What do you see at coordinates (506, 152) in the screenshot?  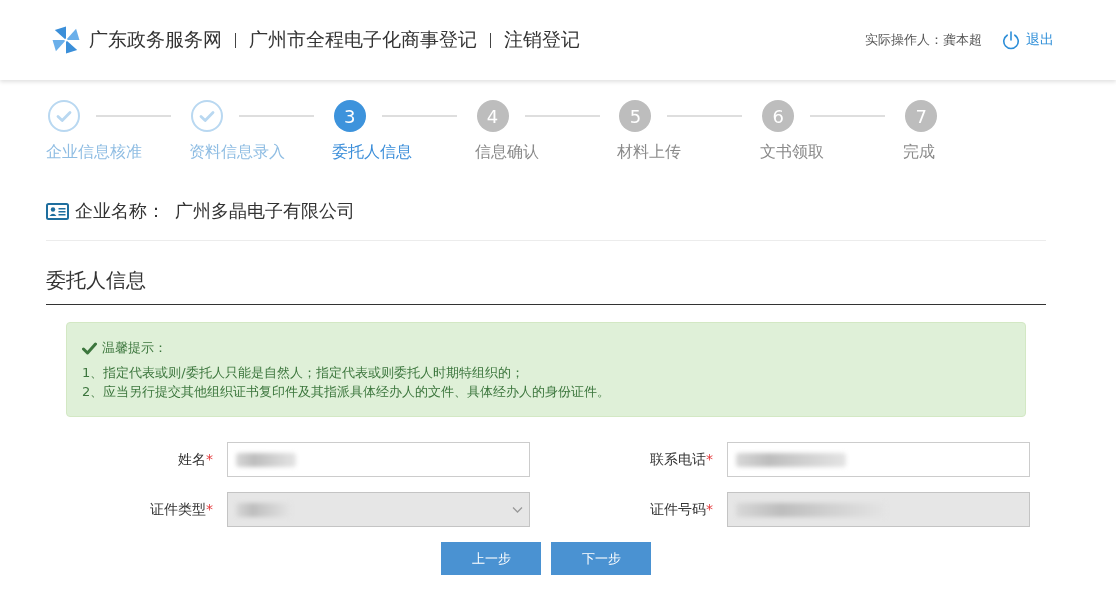 I see `step-label: 信息确认` at bounding box center [506, 152].